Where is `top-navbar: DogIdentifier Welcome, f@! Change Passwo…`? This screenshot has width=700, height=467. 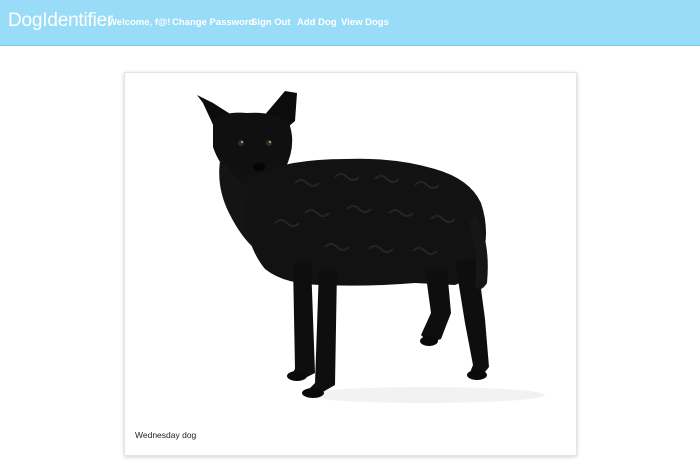
top-navbar: DogIdentifier Welcome, f@! Change Passwo… is located at coordinates (350, 23).